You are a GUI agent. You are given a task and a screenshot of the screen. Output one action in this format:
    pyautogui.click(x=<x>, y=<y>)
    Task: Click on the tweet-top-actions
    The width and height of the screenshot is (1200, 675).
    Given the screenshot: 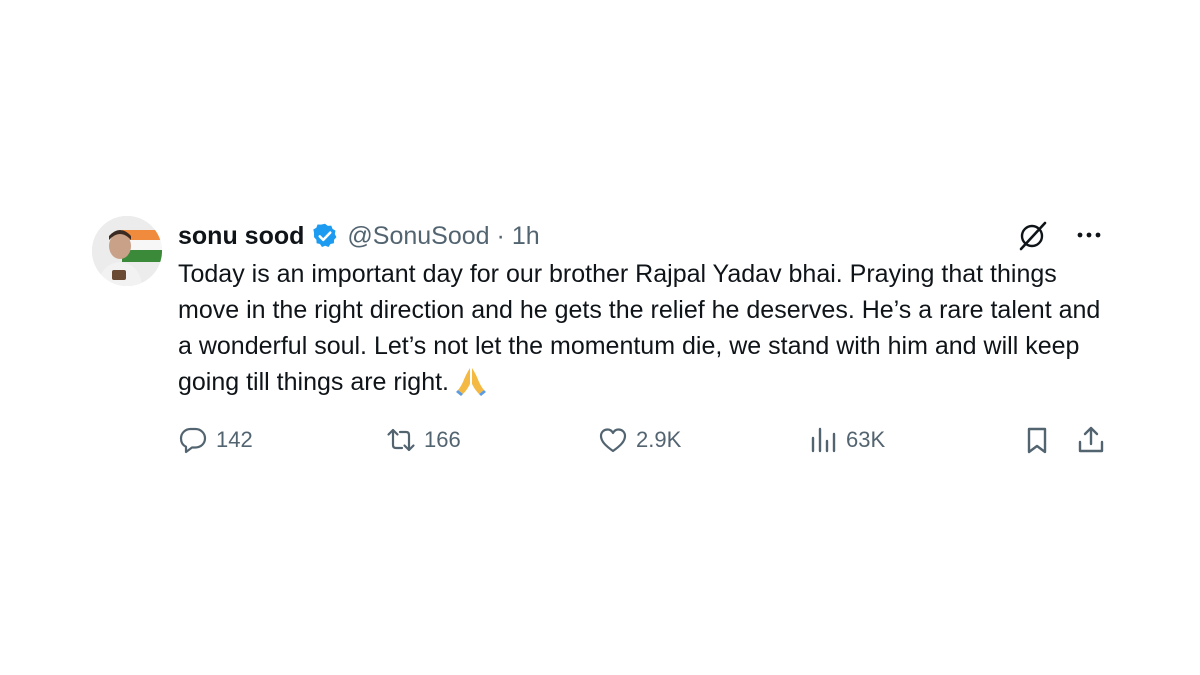 What is the action you would take?
    pyautogui.click(x=1061, y=235)
    